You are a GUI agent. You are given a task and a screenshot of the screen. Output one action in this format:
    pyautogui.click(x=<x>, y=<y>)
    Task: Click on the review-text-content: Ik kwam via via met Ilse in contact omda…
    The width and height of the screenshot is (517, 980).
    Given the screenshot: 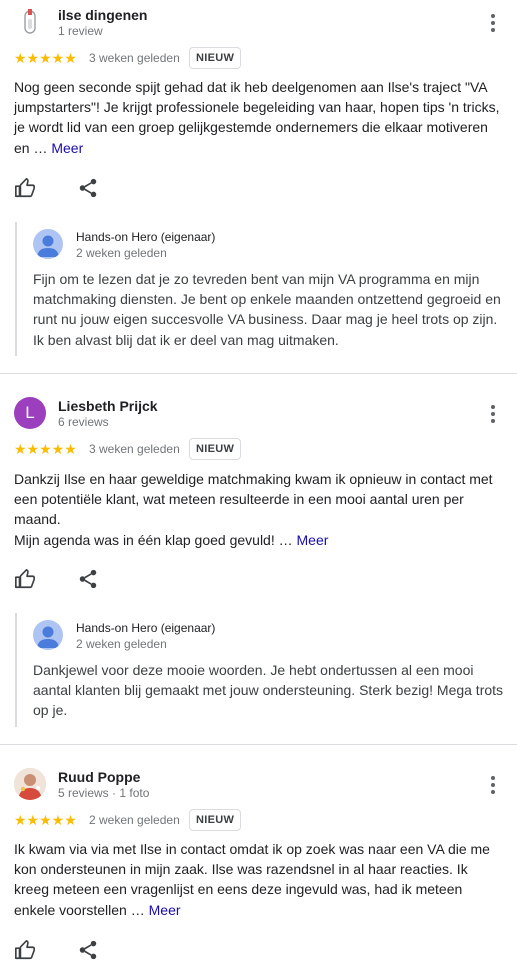 What is the action you would take?
    pyautogui.click(x=252, y=879)
    